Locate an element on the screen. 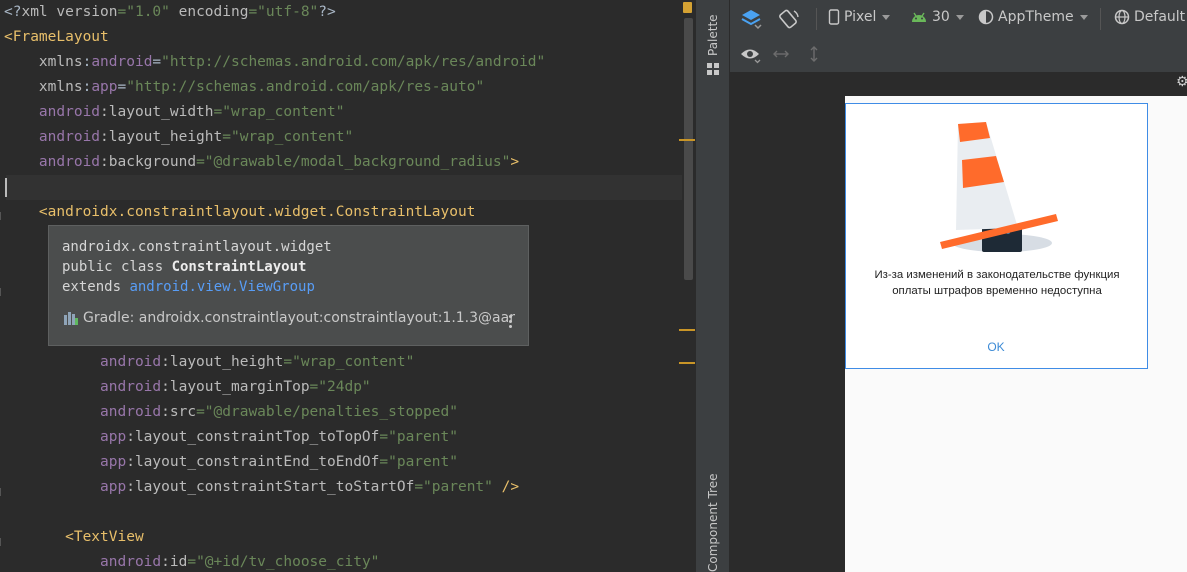 The image size is (1187, 572). code-line: android:layout_width="wrap_content" is located at coordinates (174, 112).